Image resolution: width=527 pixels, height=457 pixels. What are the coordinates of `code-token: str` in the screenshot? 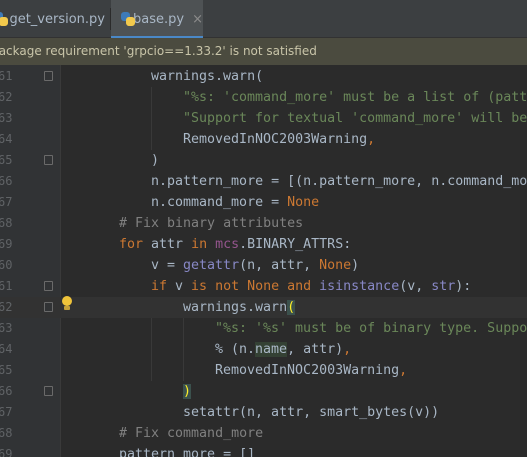 It's located at (443, 286).